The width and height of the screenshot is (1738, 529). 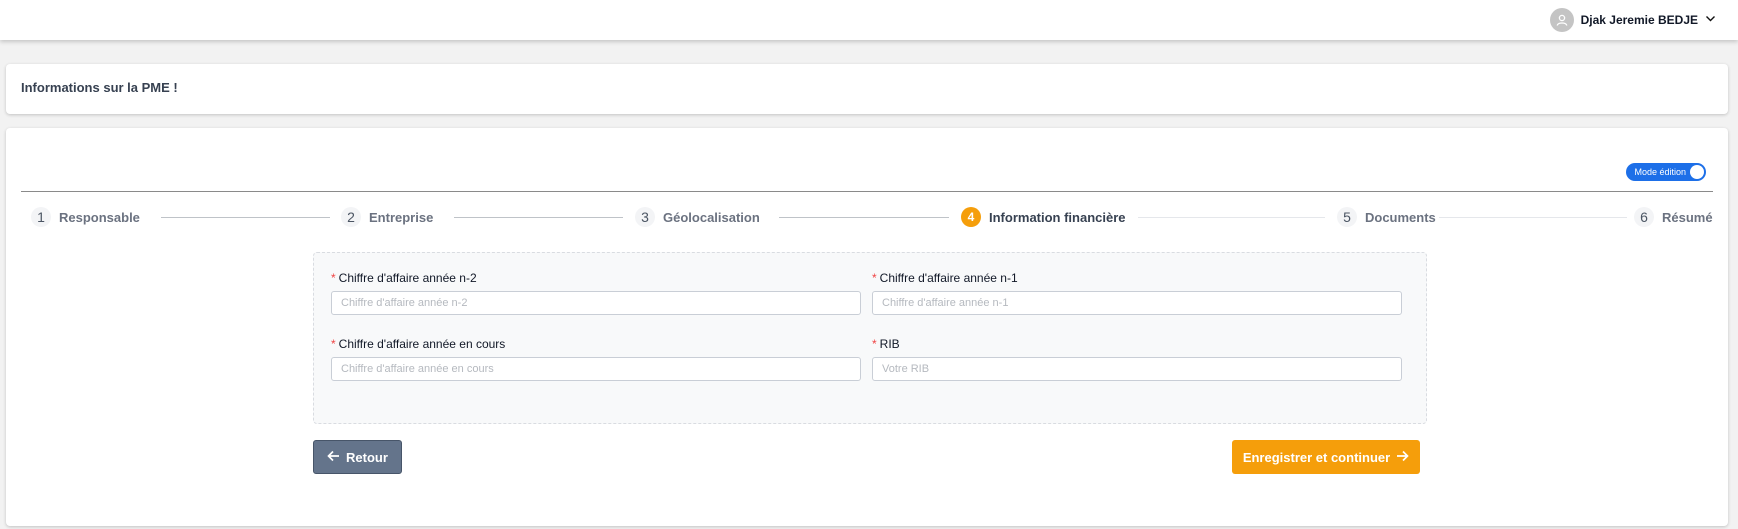 I want to click on step-responsable: 1 Responsable, so click(x=85, y=217).